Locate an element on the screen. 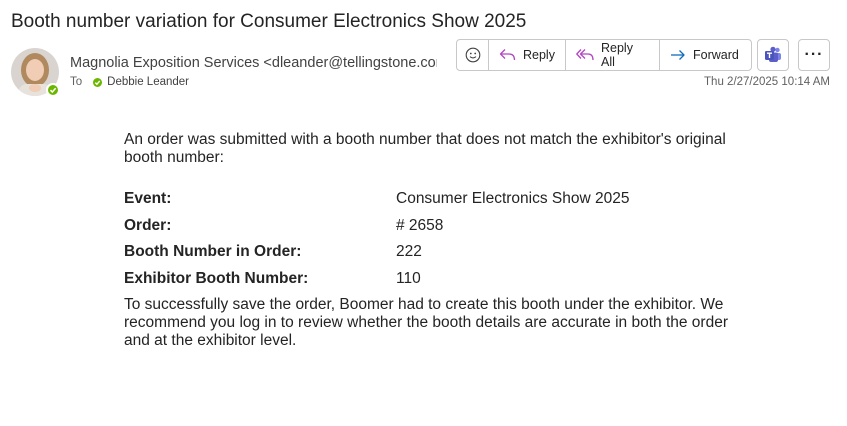 Image resolution: width=847 pixels, height=426 pixels. recipient-row: To Debbie Leander is located at coordinates (129, 82).